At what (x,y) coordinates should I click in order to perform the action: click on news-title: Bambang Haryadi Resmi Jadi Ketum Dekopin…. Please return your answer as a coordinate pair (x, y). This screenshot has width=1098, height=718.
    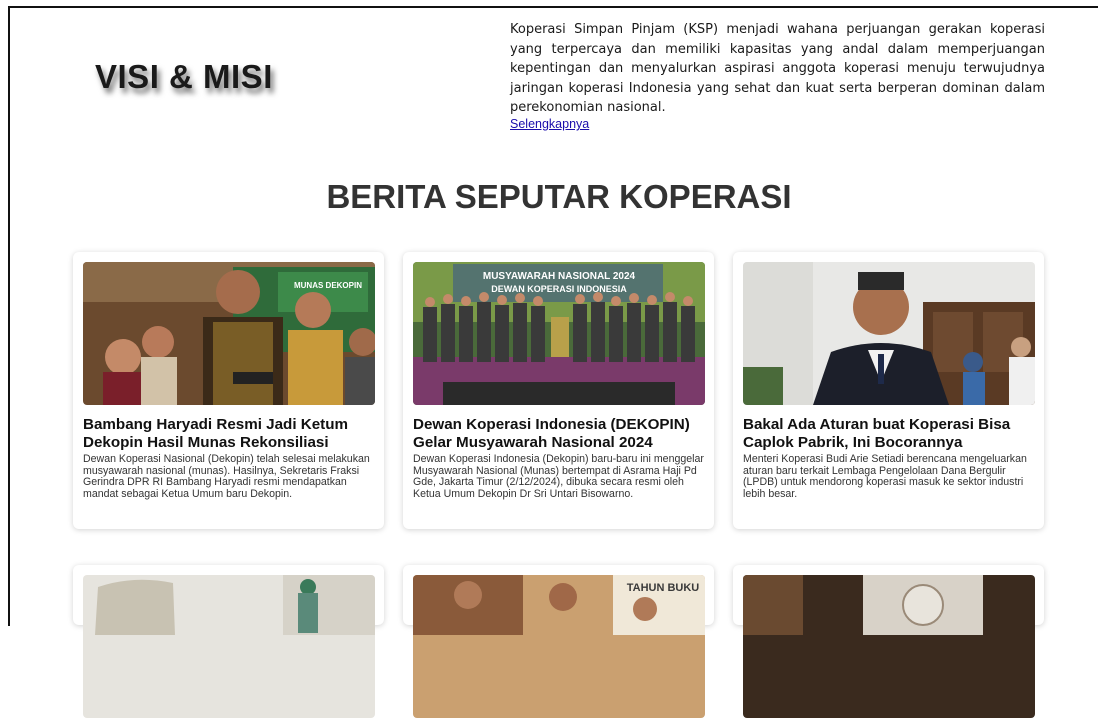
    Looking at the image, I should click on (228, 434).